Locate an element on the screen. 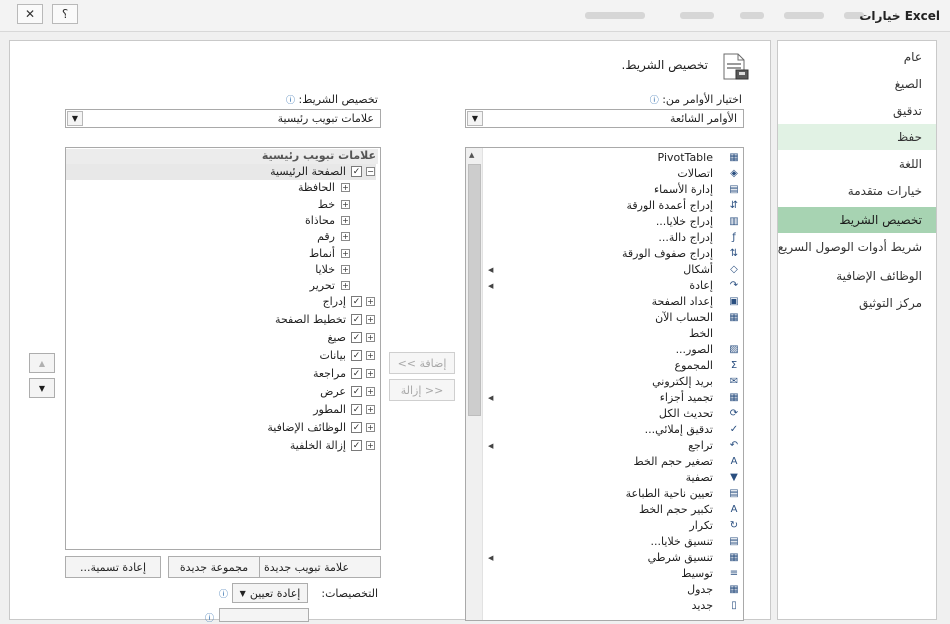  scroll-up-icon: ▲ is located at coordinates (471, 155).